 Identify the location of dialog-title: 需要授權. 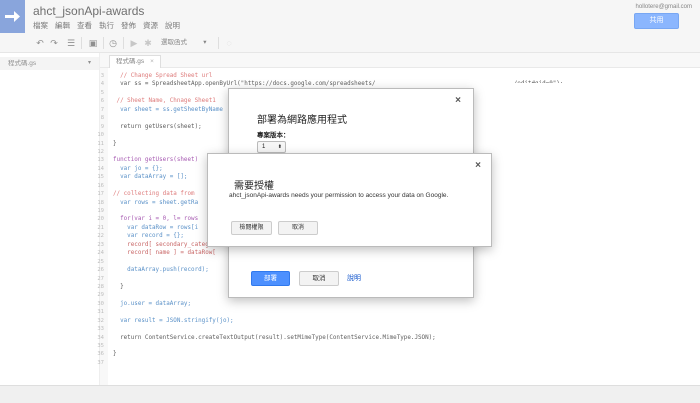
(254, 186).